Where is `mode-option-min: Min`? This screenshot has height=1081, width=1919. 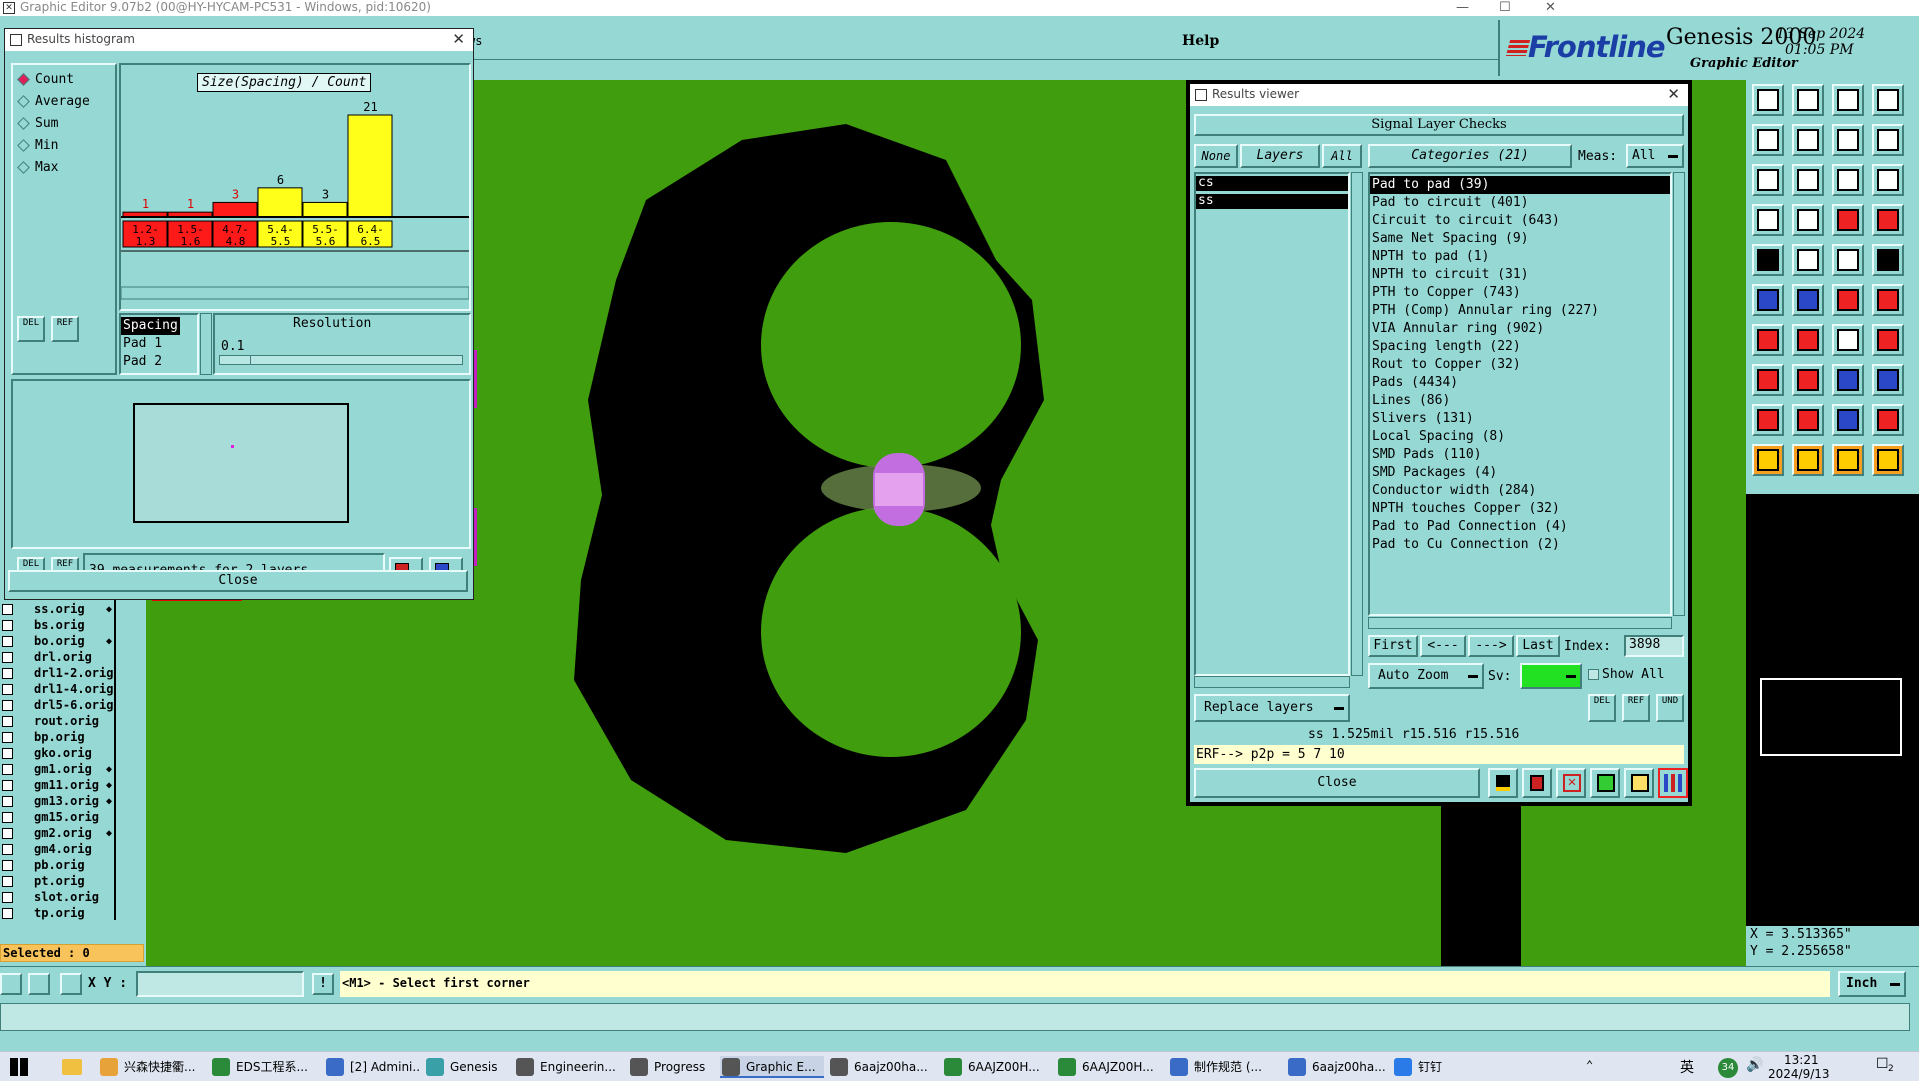 mode-option-min: Min is located at coordinates (37, 146).